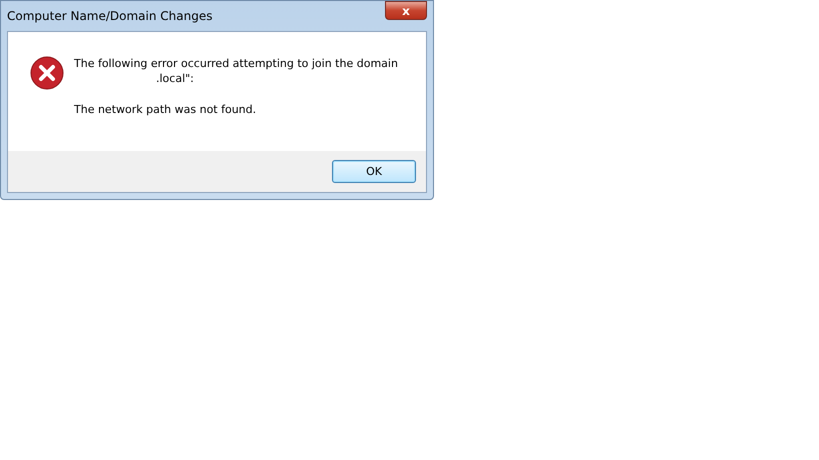 The height and width of the screenshot is (460, 819). What do you see at coordinates (374, 171) in the screenshot?
I see `ok-button: OK` at bounding box center [374, 171].